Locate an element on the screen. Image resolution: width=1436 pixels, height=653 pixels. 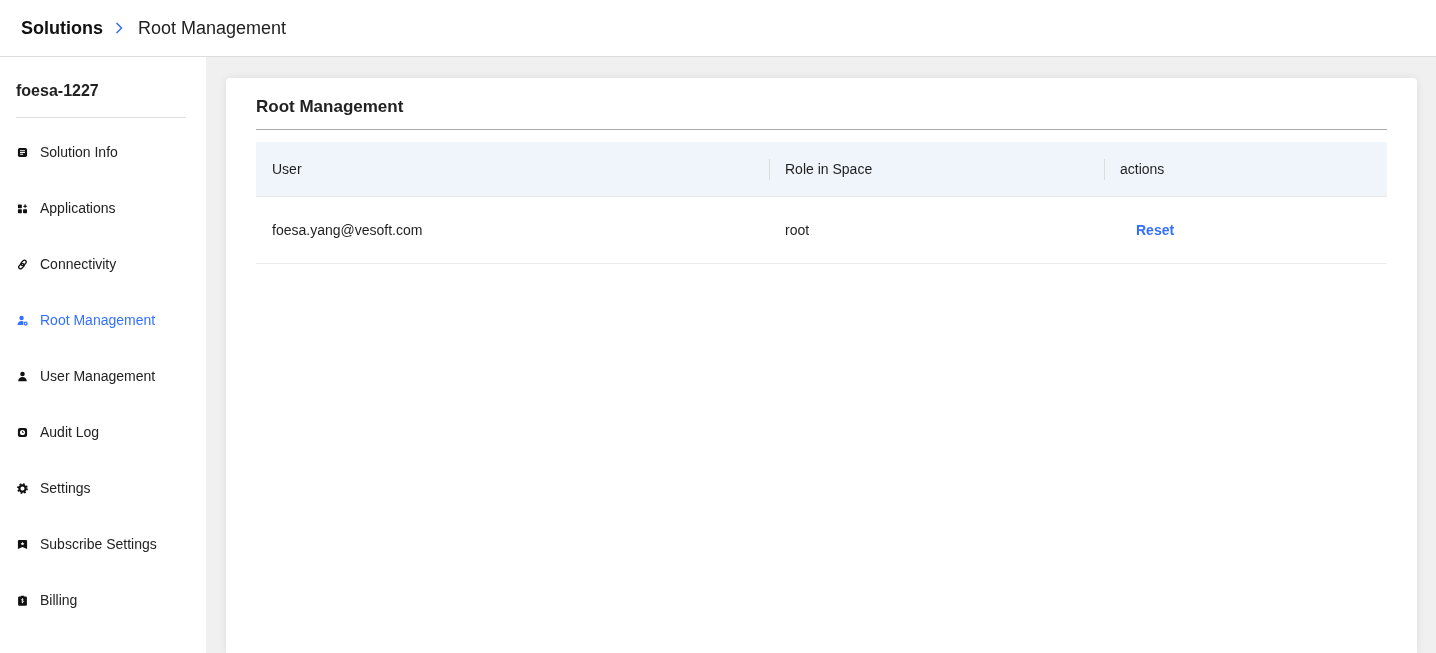
sidebar-item: Billing is located at coordinates (47, 600).